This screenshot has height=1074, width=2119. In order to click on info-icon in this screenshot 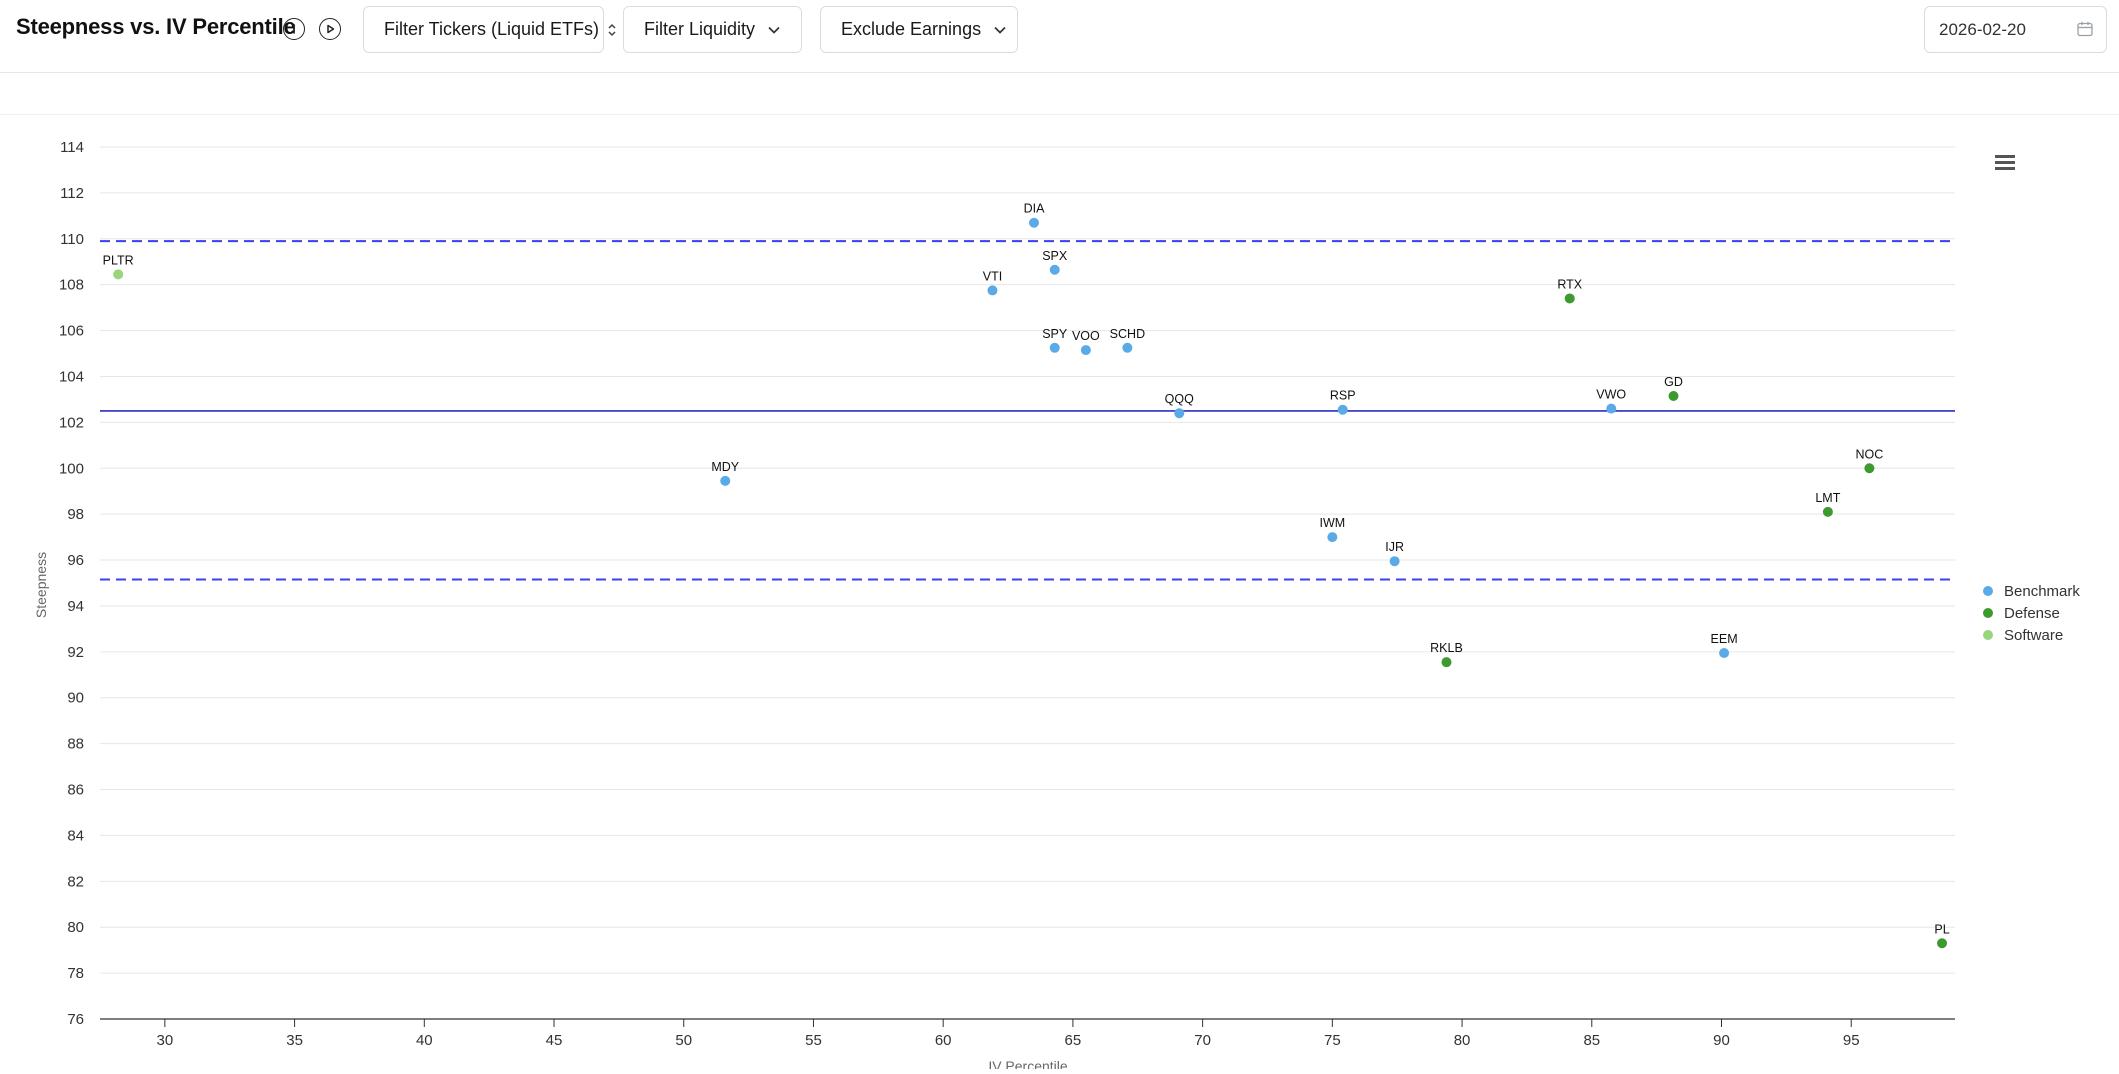, I will do `click(294, 29)`.